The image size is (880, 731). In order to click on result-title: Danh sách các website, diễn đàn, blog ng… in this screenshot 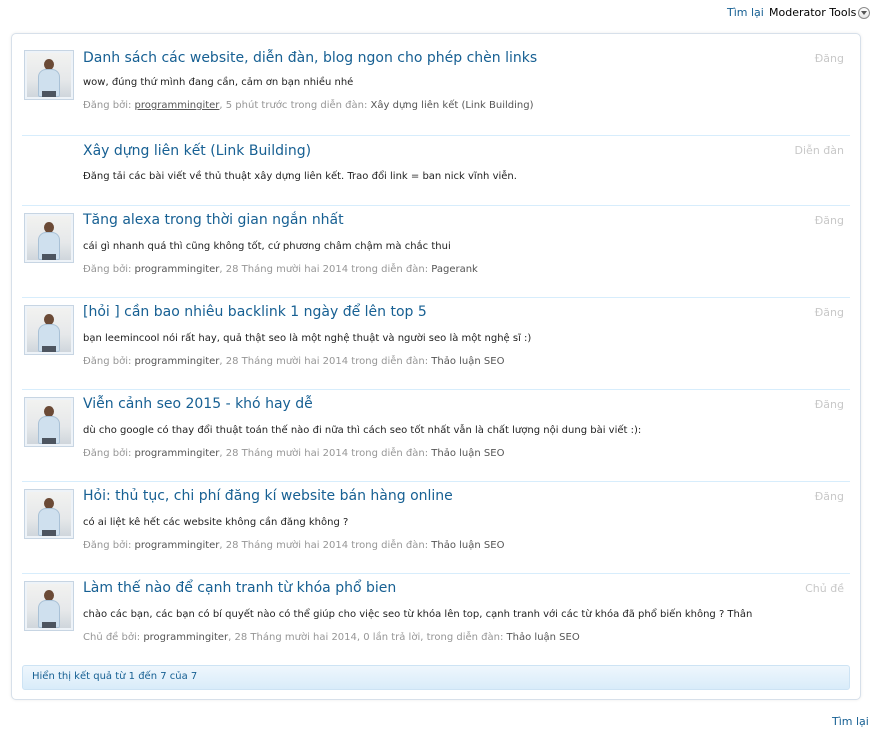, I will do `click(310, 58)`.